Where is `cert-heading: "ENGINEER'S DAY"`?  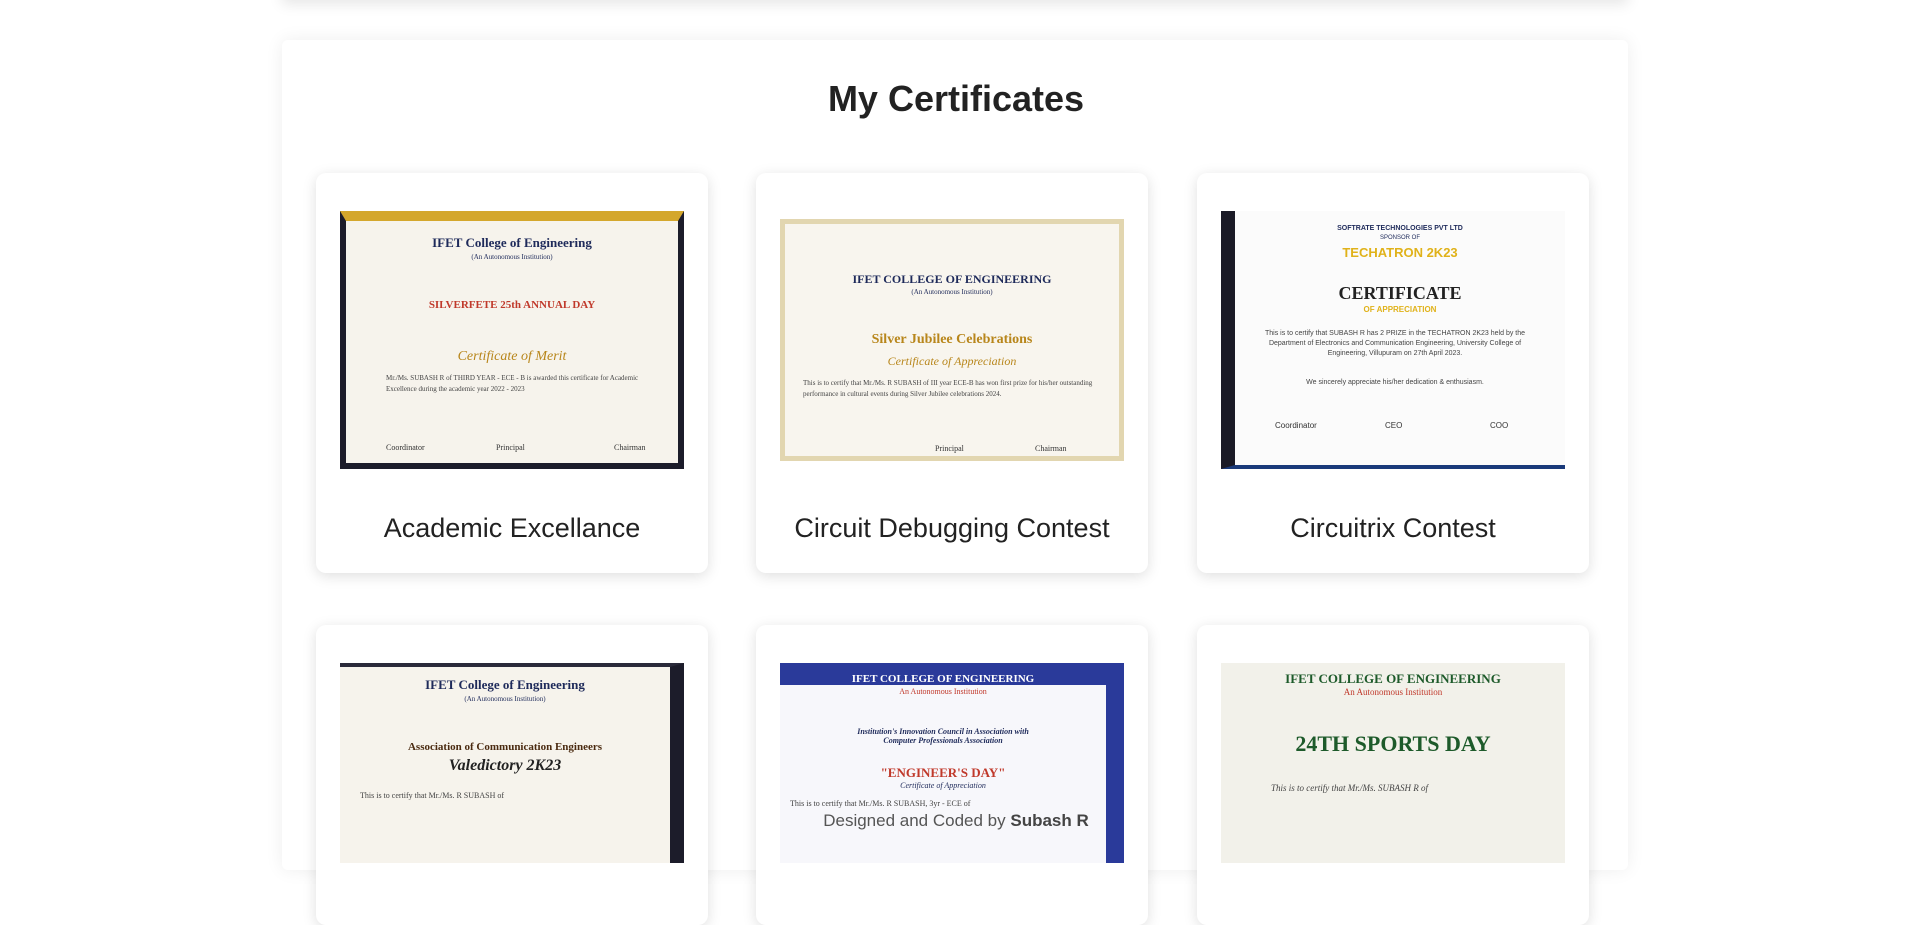
cert-heading: "ENGINEER'S DAY" is located at coordinates (943, 772).